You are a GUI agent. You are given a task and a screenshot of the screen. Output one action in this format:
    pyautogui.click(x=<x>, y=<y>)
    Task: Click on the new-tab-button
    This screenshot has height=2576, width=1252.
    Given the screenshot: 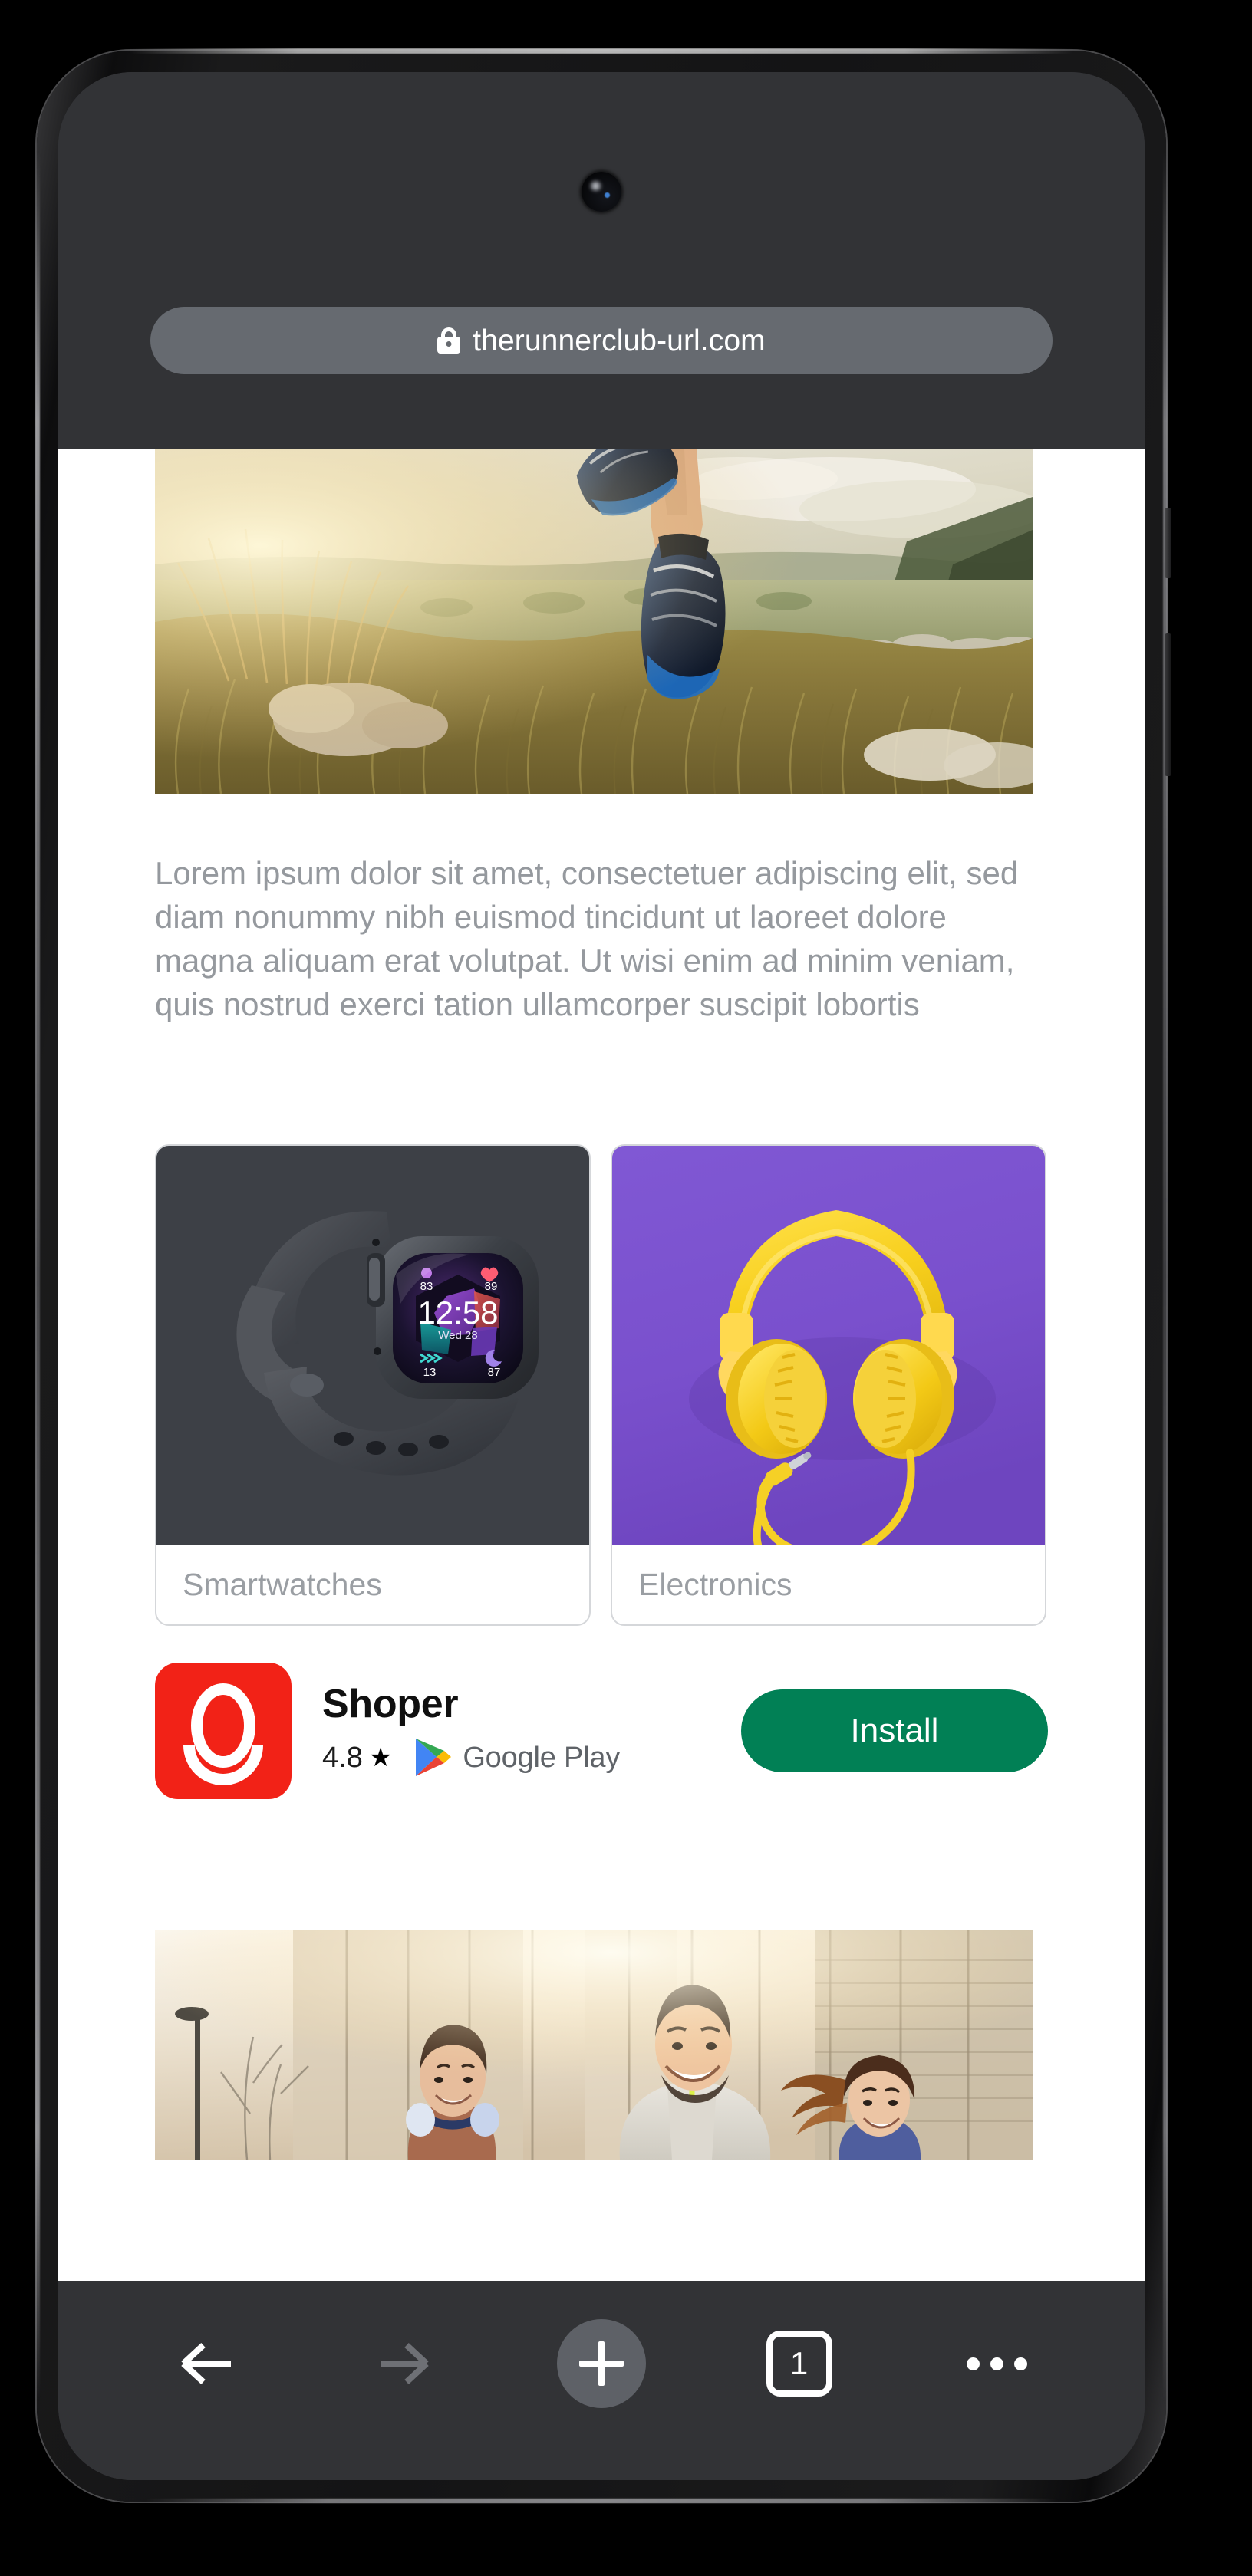 What is the action you would take?
    pyautogui.click(x=601, y=2364)
    